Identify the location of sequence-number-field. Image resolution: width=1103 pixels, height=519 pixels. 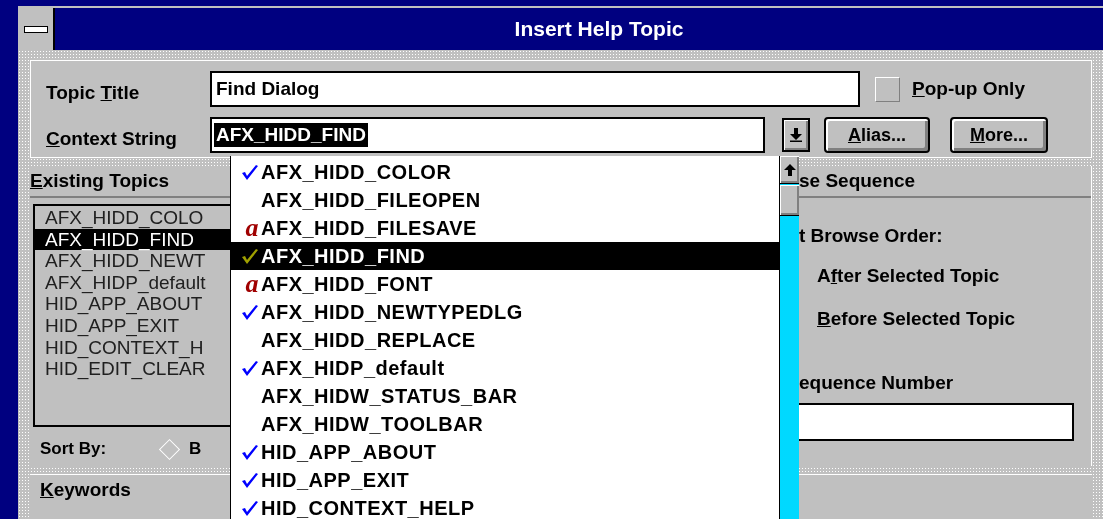
(935, 422).